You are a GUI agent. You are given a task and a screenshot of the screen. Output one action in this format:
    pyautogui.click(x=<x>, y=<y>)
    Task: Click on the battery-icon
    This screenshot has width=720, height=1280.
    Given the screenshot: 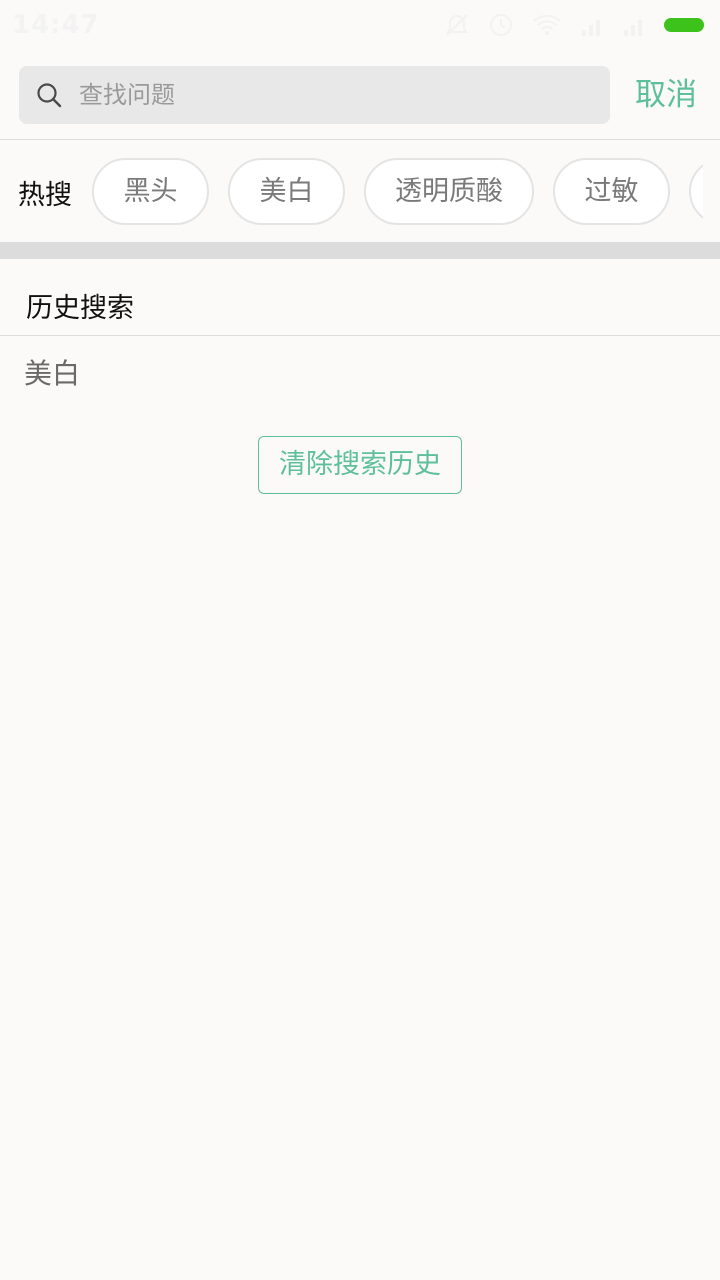 What is the action you would take?
    pyautogui.click(x=684, y=25)
    